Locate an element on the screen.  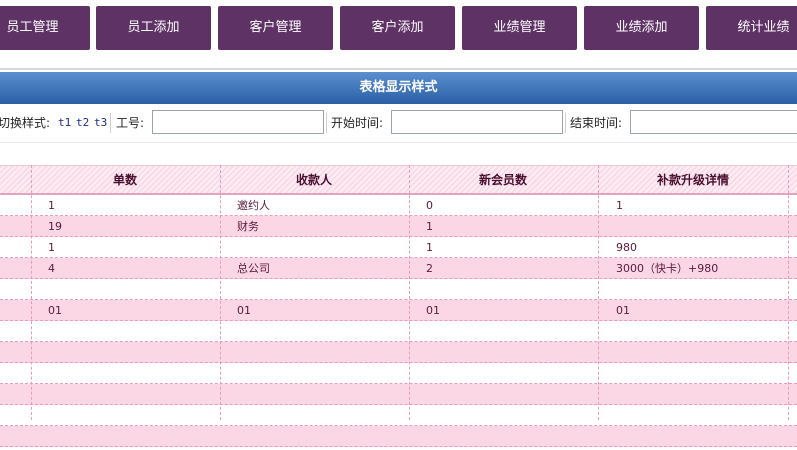
cell-new-members: 0 is located at coordinates (429, 205).